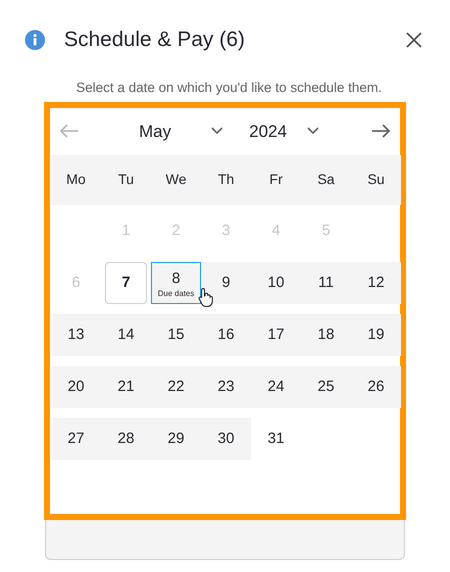 The image size is (450, 572). I want to click on date-cell: 20, so click(76, 387).